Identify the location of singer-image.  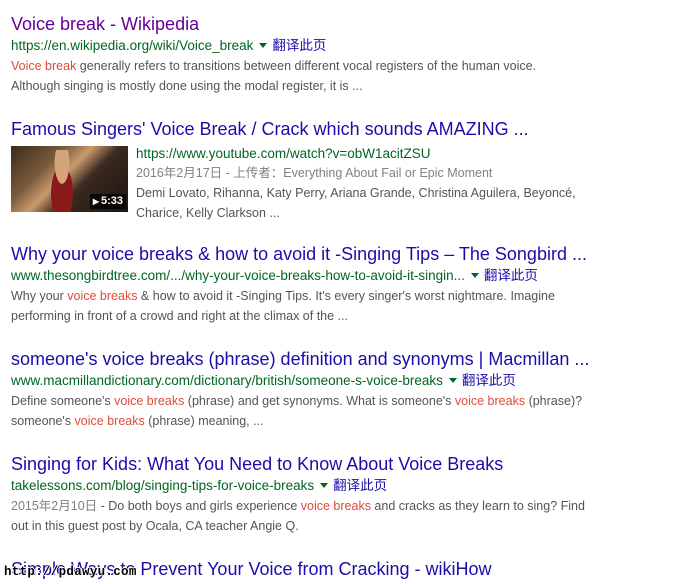
(62, 181).